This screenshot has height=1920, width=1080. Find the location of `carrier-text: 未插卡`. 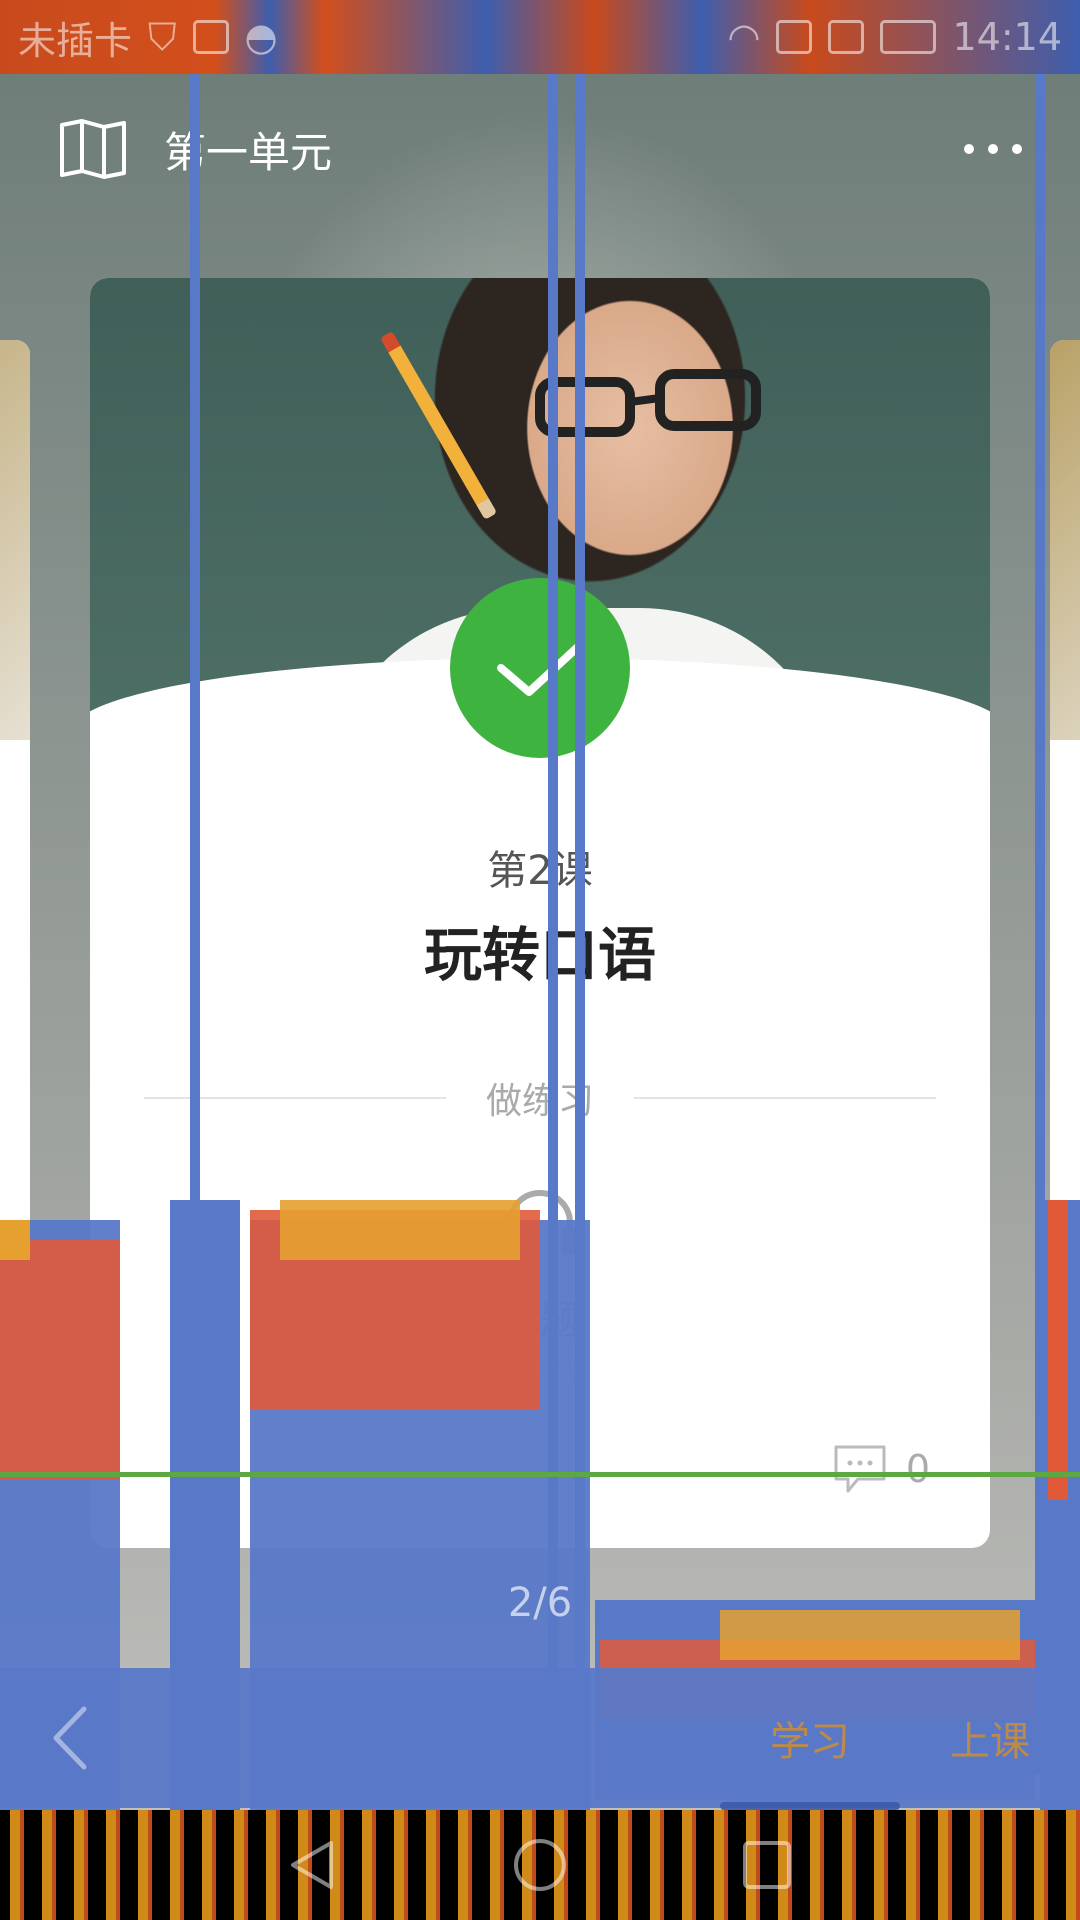

carrier-text: 未插卡 is located at coordinates (75, 40).